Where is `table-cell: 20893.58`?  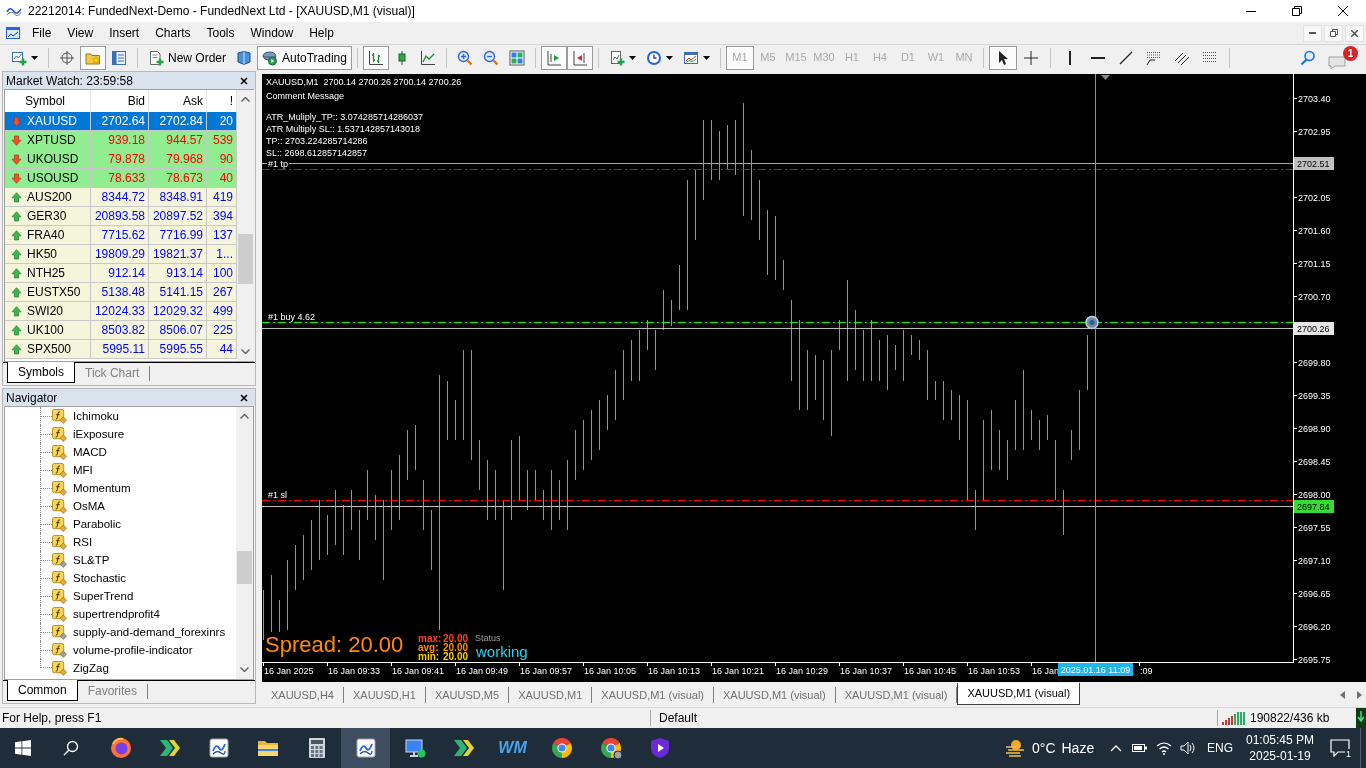 table-cell: 20893.58 is located at coordinates (120, 216).